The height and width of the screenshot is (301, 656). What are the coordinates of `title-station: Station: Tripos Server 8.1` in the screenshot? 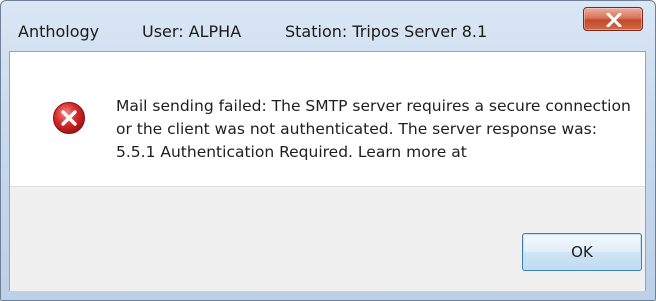 It's located at (386, 31).